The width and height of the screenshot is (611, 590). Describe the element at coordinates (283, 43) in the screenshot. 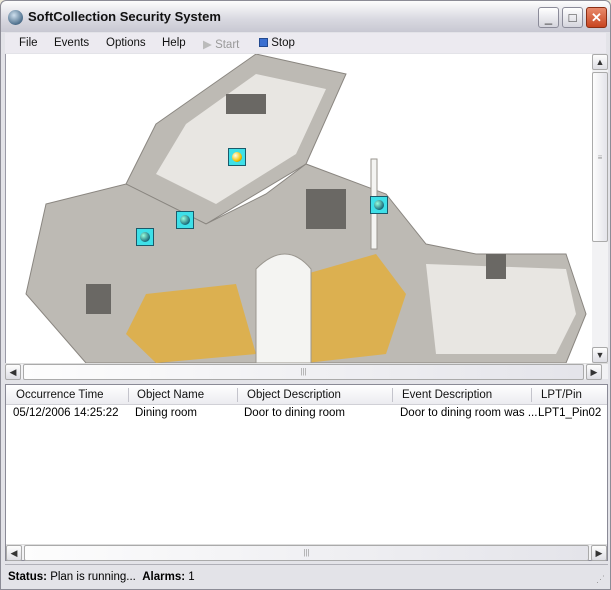

I see `stop-label: Stop` at that location.